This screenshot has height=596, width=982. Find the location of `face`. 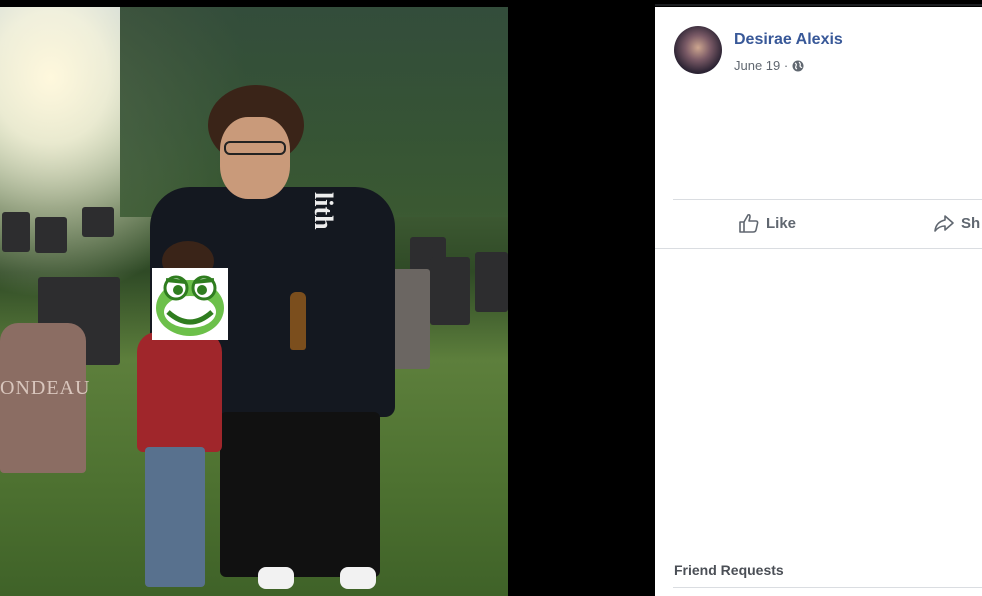

face is located at coordinates (255, 158).